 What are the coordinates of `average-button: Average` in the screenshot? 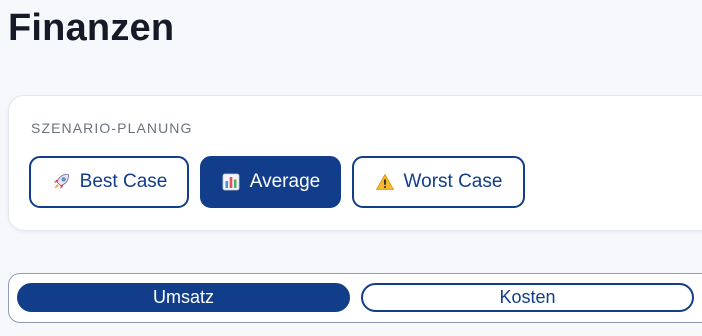 It's located at (270, 182).